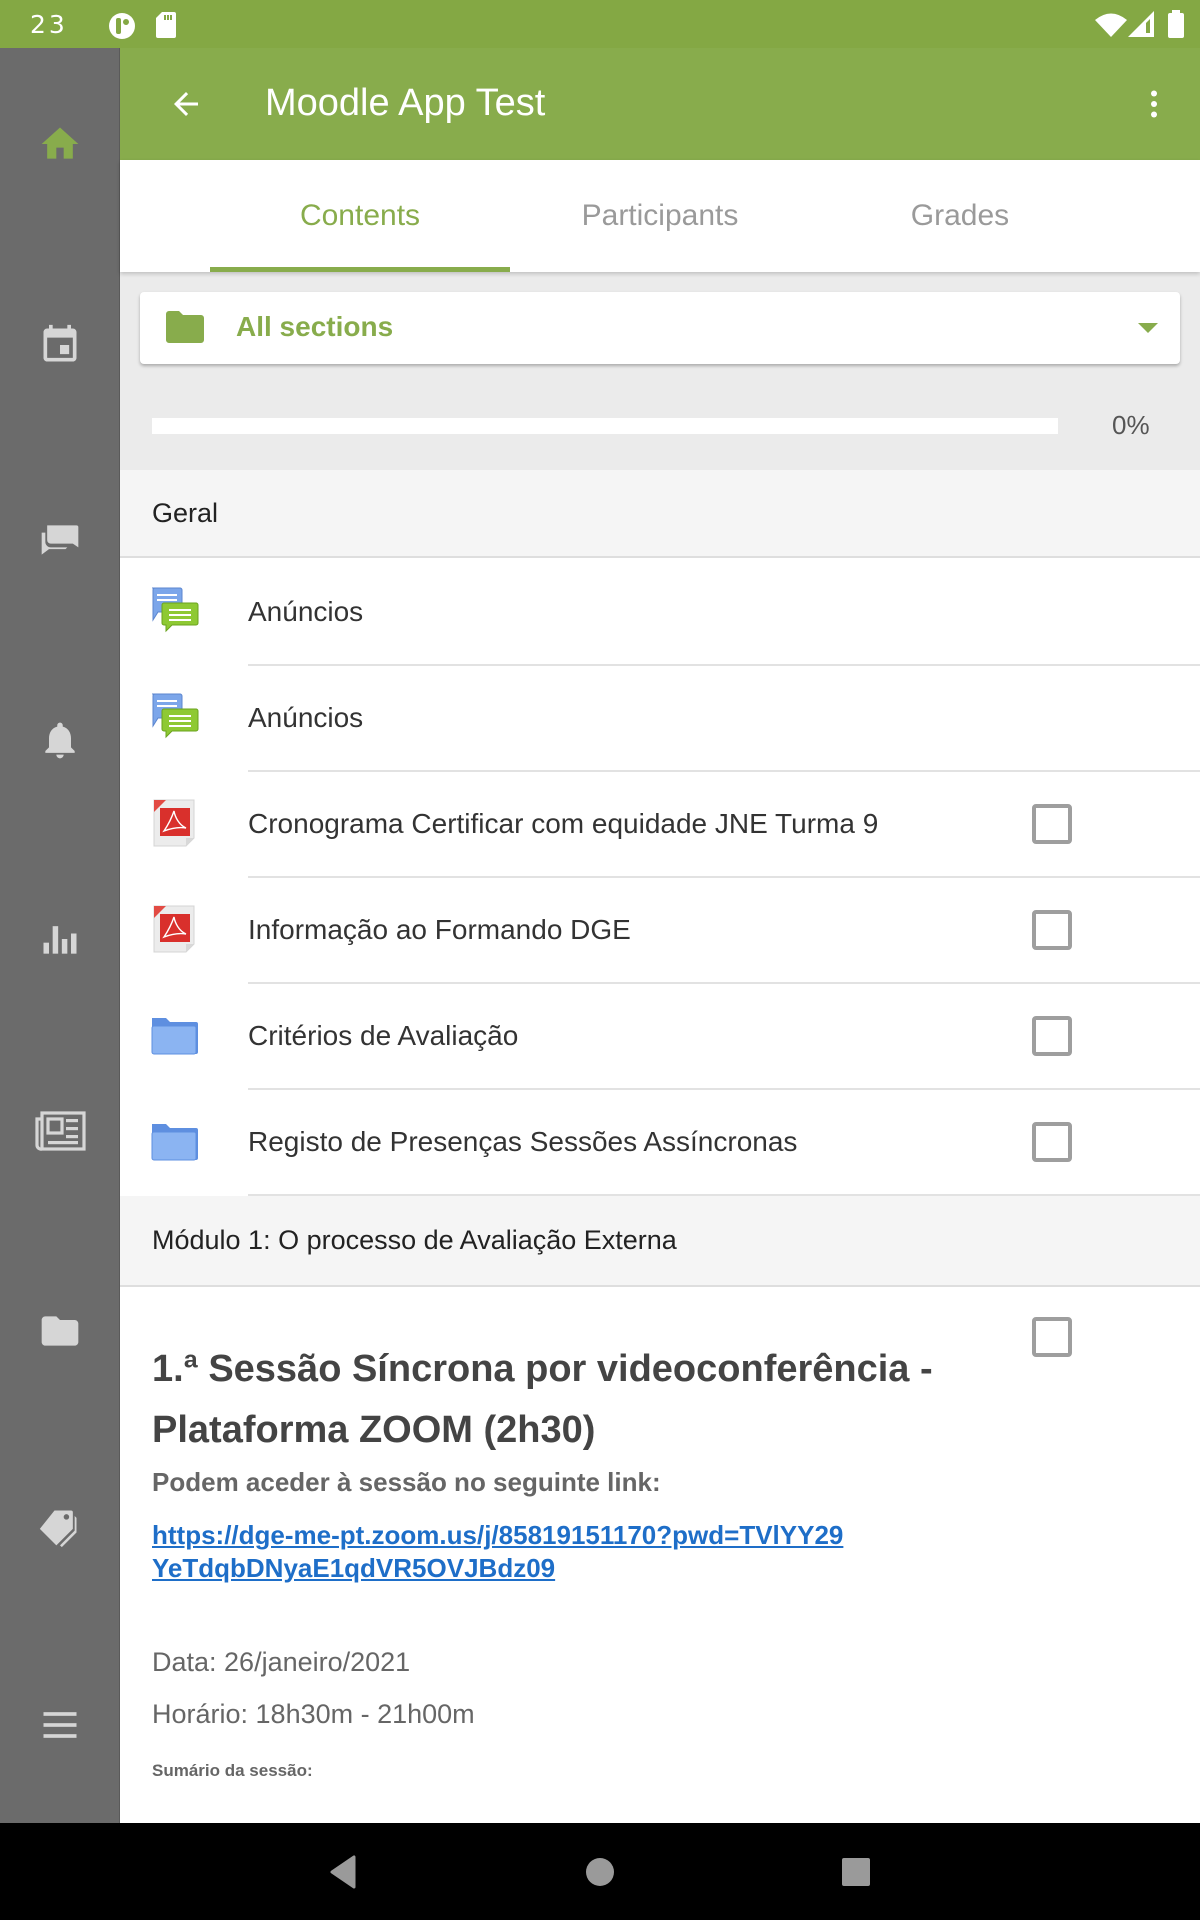 The height and width of the screenshot is (1920, 1200). Describe the element at coordinates (439, 929) in the screenshot. I see `module-name: Informação ao Formando DGE` at that location.